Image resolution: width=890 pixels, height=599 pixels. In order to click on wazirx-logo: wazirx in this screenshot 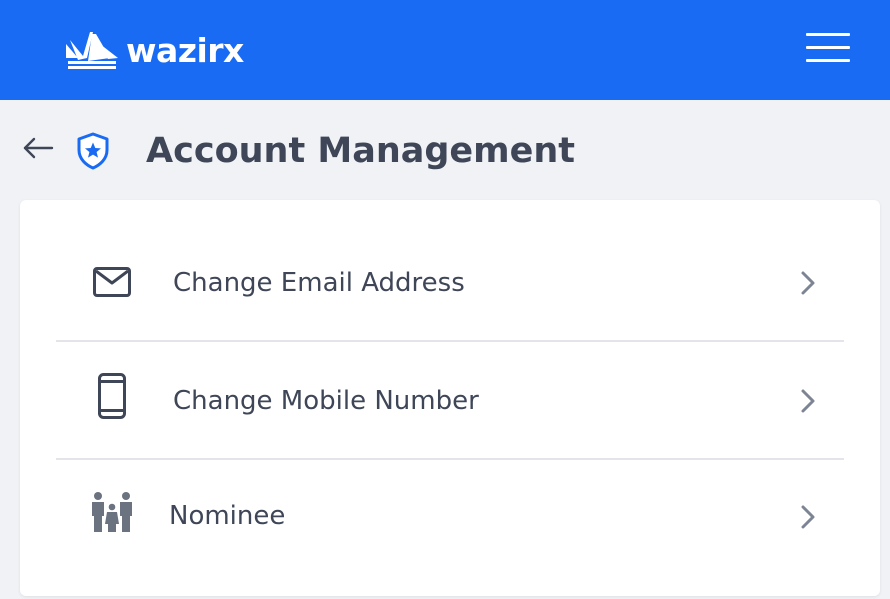, I will do `click(155, 51)`.